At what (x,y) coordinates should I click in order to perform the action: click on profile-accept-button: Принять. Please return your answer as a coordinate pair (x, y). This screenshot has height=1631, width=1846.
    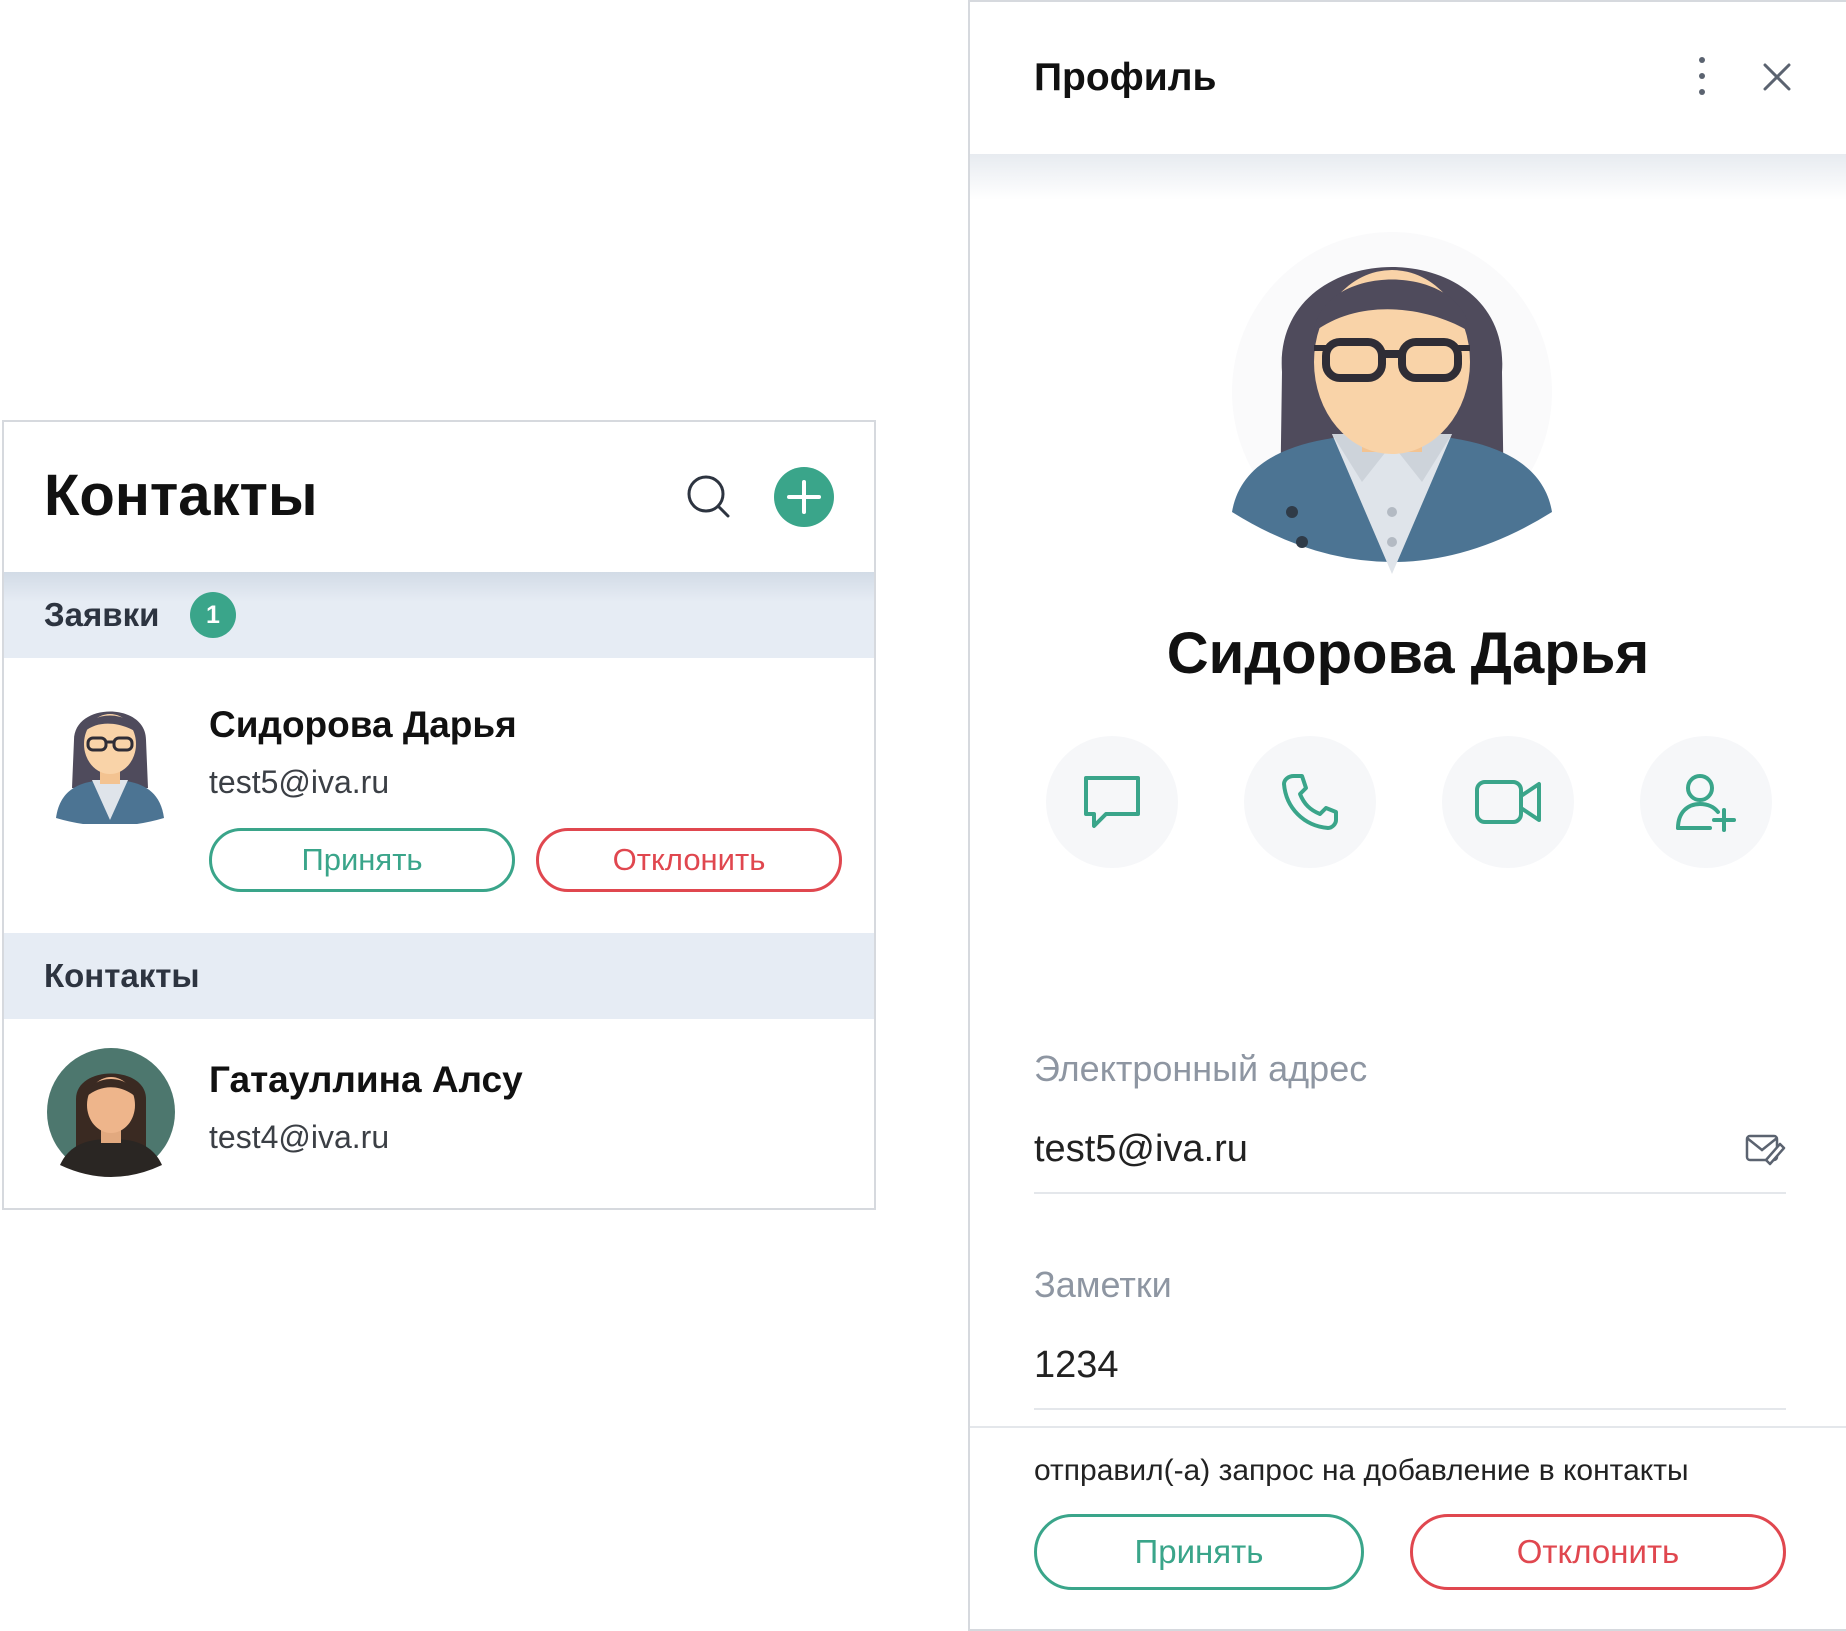
    Looking at the image, I should click on (1199, 1552).